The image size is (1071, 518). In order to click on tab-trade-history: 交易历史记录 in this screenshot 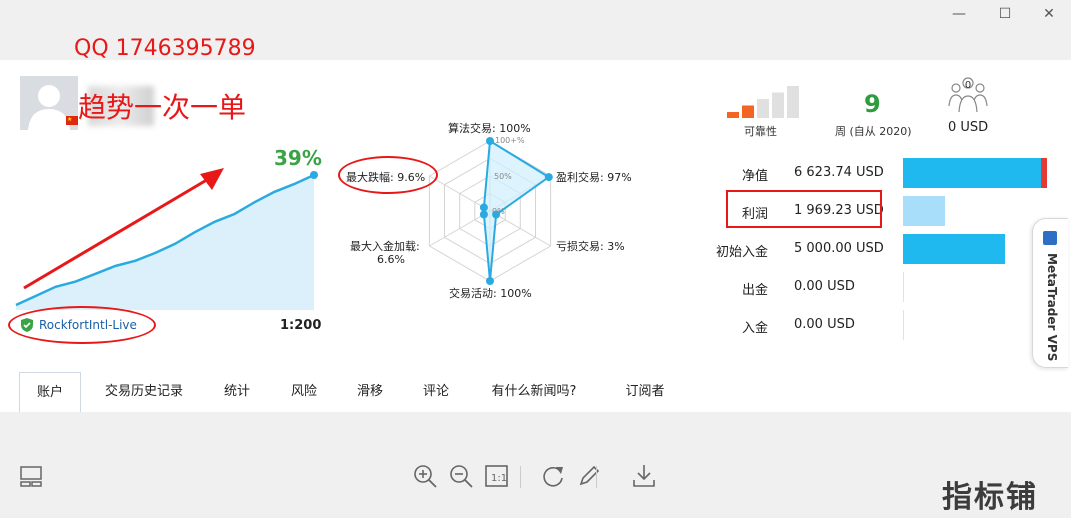, I will do `click(144, 392)`.